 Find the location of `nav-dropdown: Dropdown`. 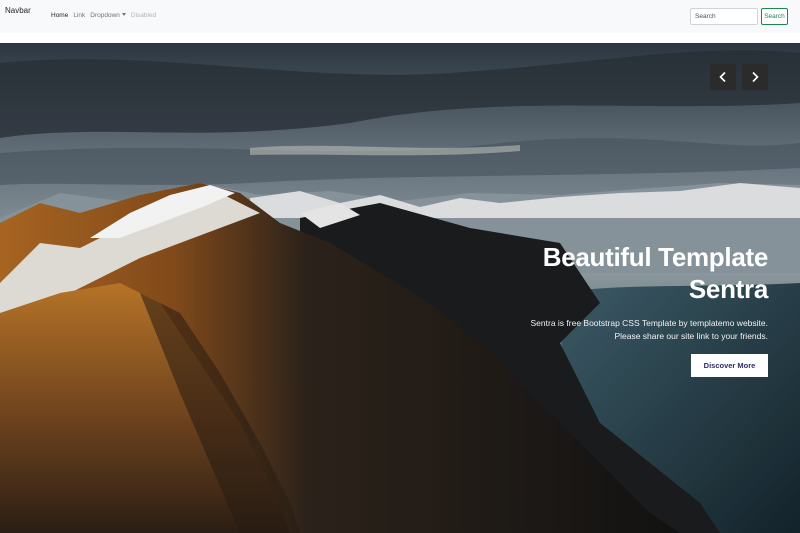

nav-dropdown: Dropdown is located at coordinates (108, 15).